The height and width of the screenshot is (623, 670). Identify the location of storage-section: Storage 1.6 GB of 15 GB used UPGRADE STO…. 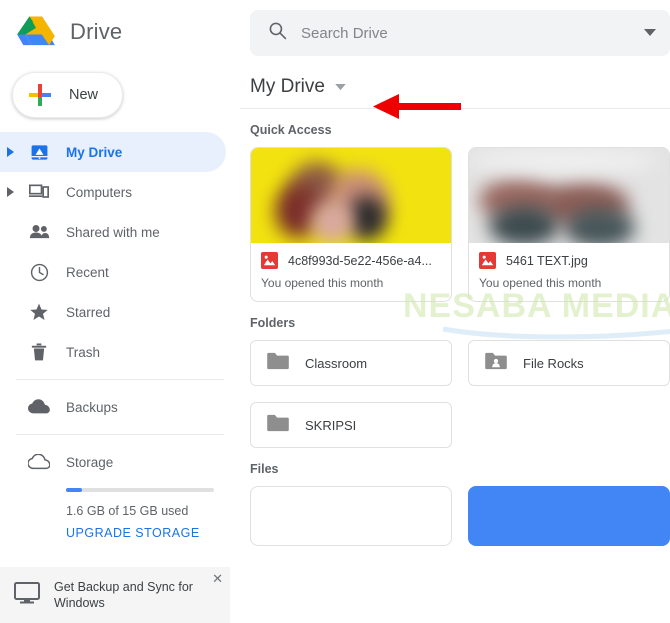
(120, 492).